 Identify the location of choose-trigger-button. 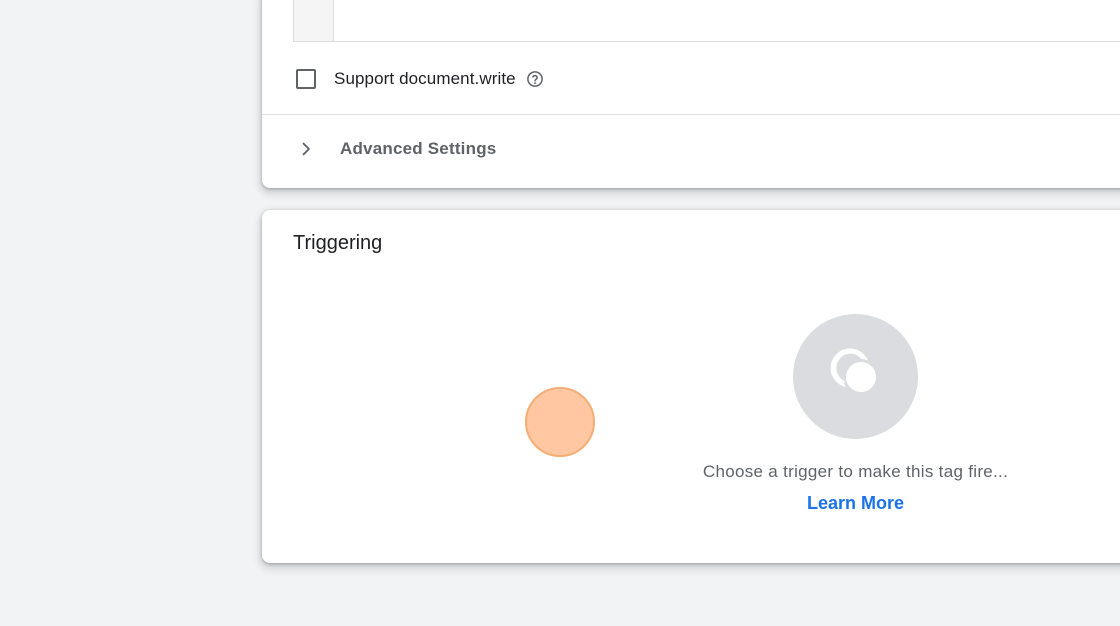
(855, 376).